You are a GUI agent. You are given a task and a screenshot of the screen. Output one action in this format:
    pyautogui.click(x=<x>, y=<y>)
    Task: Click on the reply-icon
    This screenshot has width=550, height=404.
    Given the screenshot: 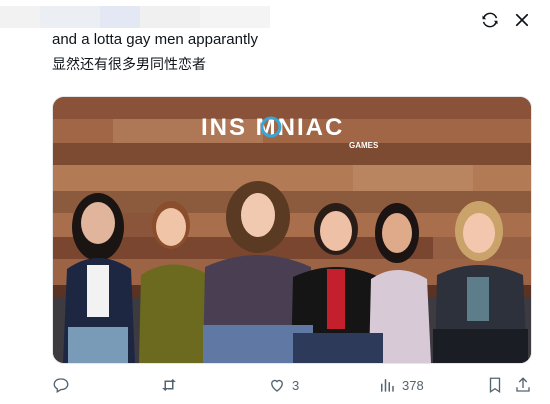 What is the action you would take?
    pyautogui.click(x=61, y=385)
    